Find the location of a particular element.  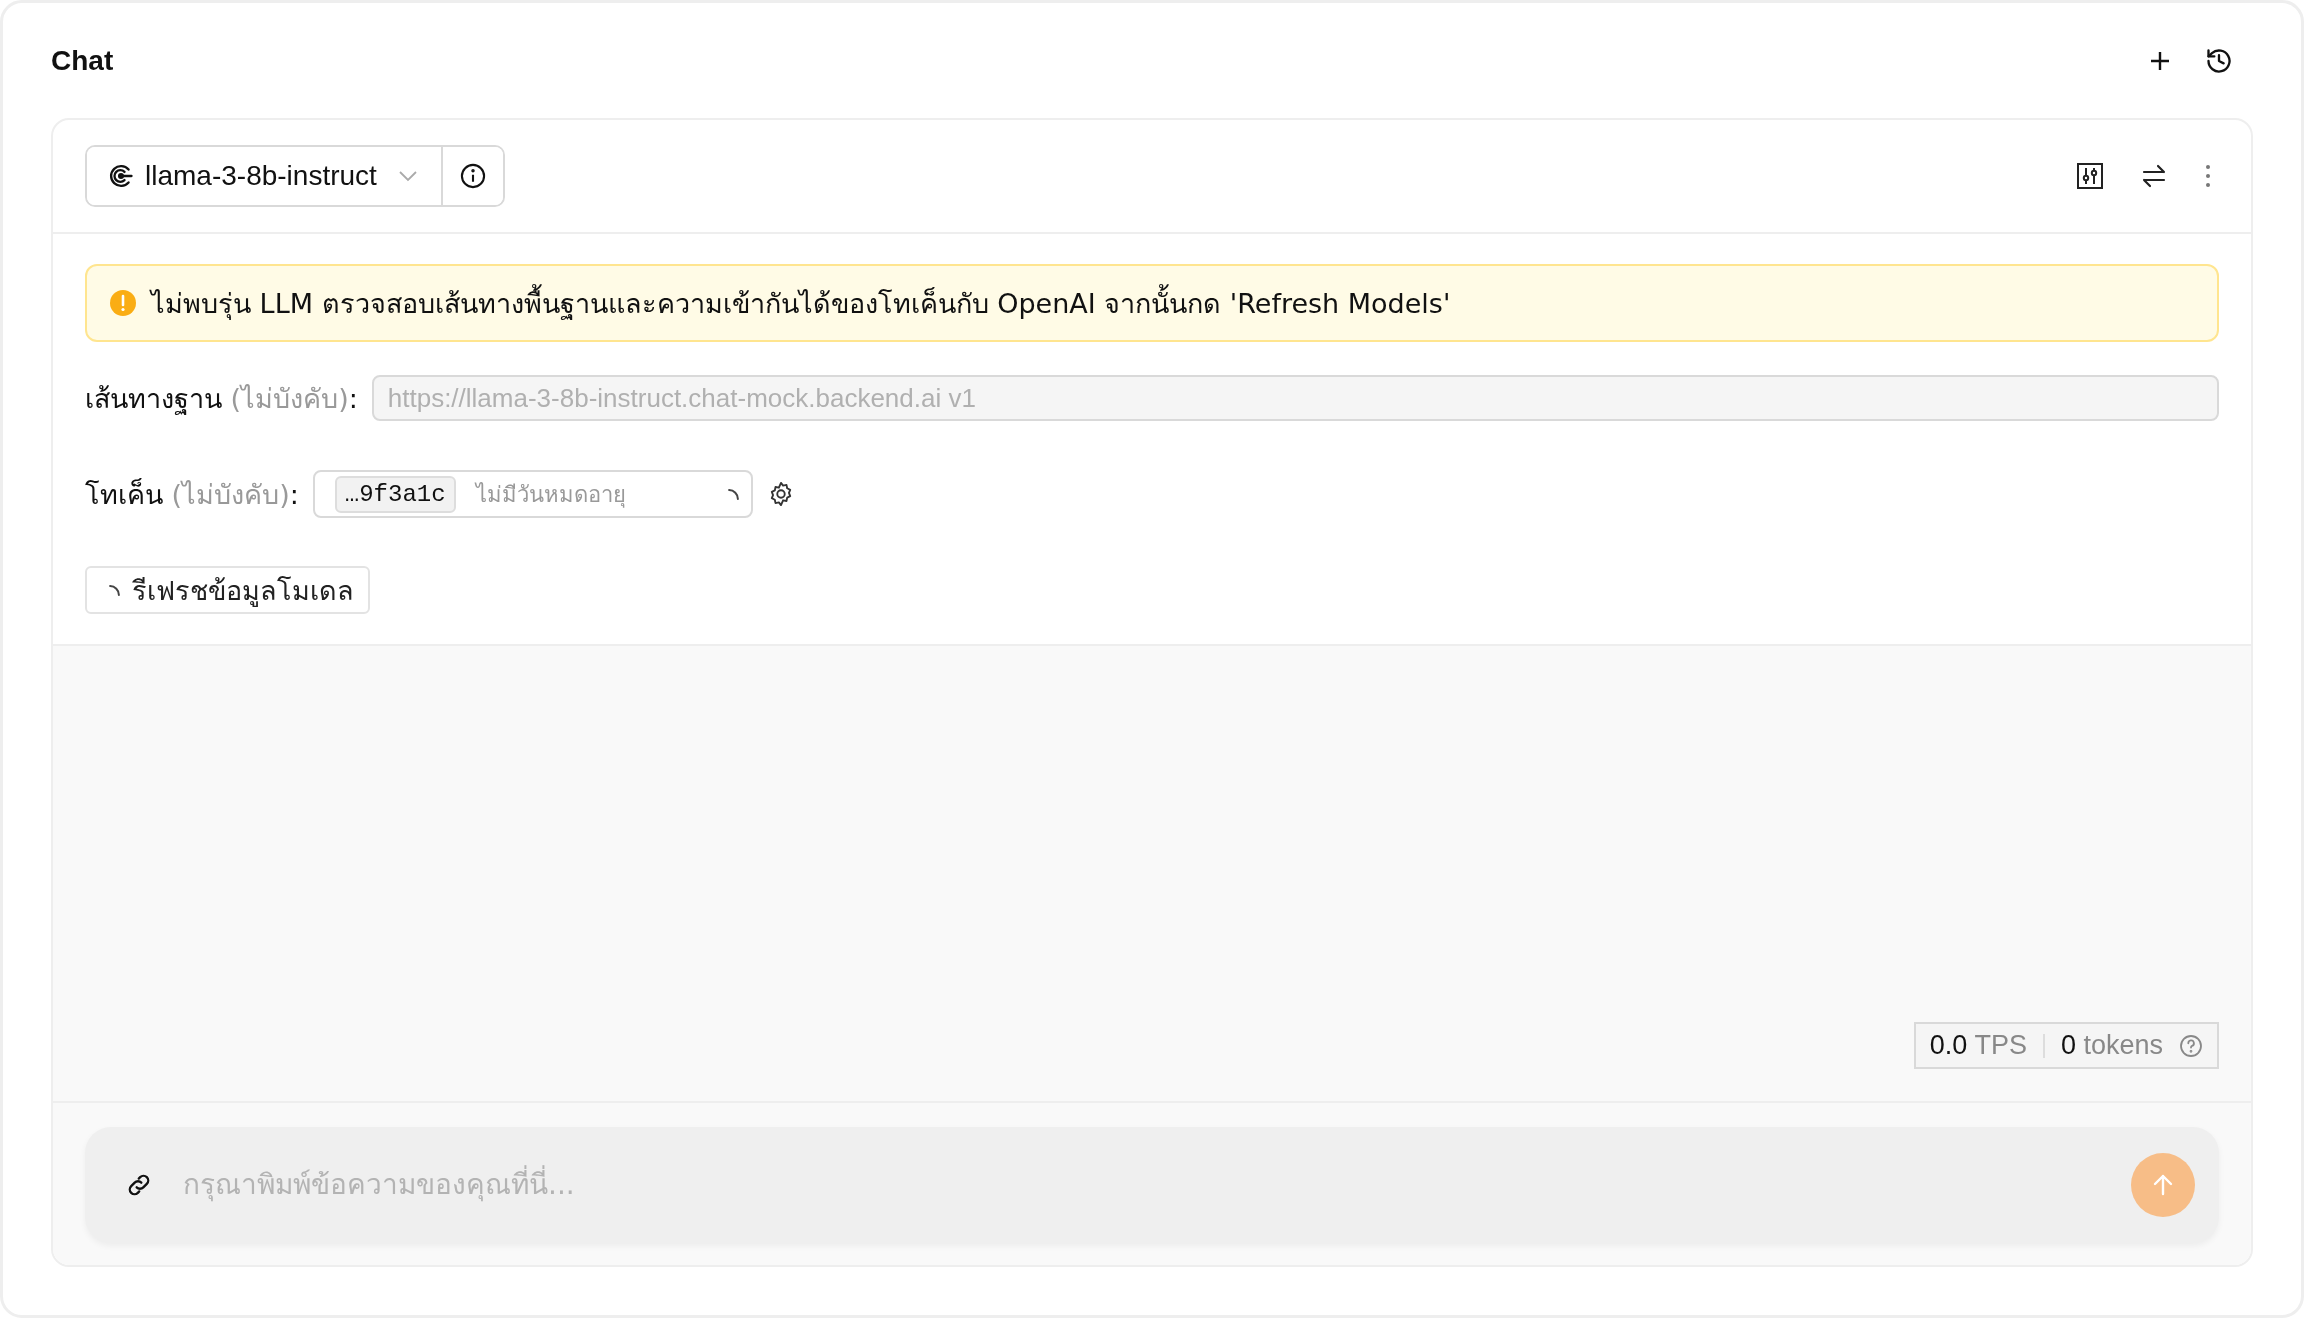

expiry-text: ไม่มีวันหมดอายุ is located at coordinates (551, 495).